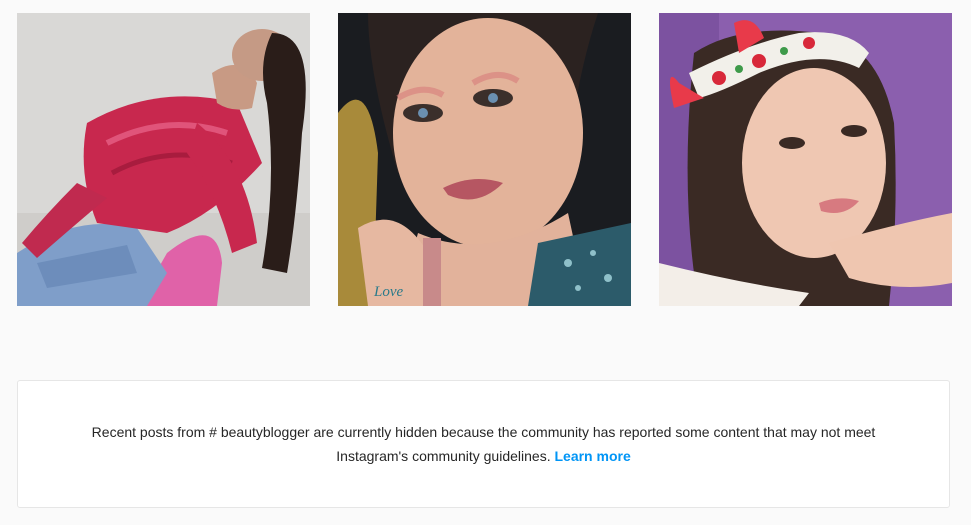 The width and height of the screenshot is (971, 525). Describe the element at coordinates (388, 292) in the screenshot. I see `love-tattoo: Love` at that location.